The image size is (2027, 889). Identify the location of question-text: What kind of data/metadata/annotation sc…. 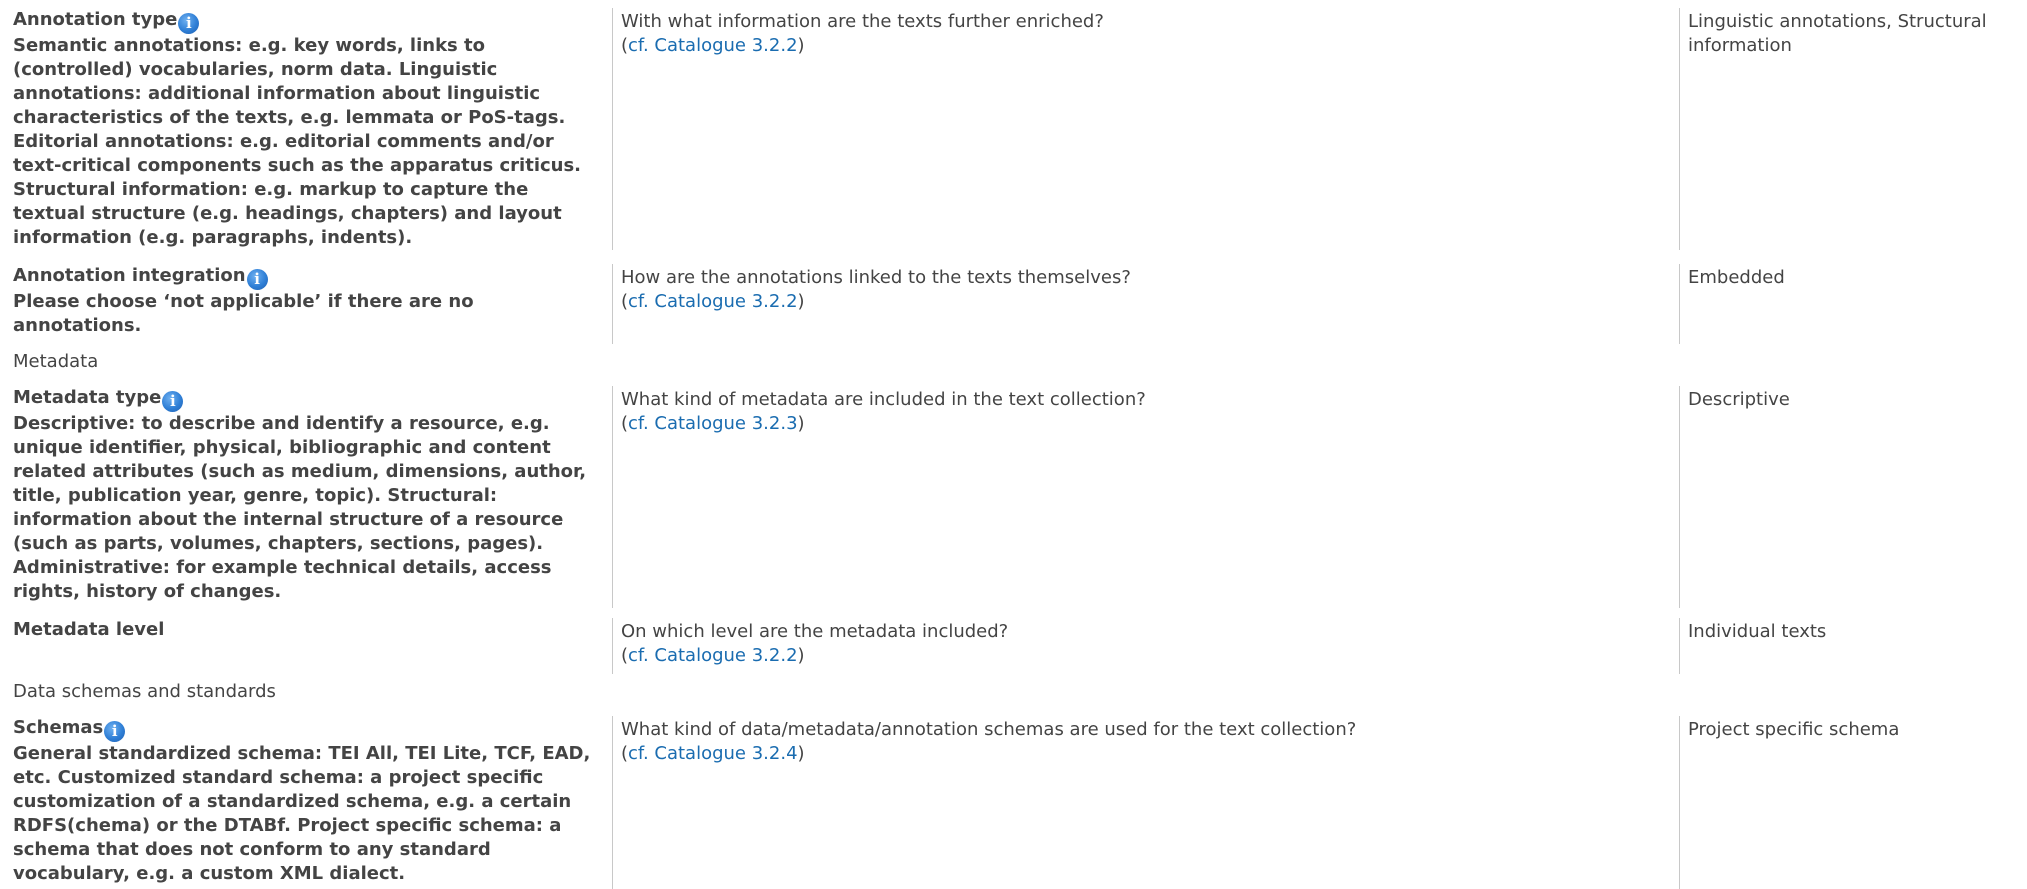
(989, 729).